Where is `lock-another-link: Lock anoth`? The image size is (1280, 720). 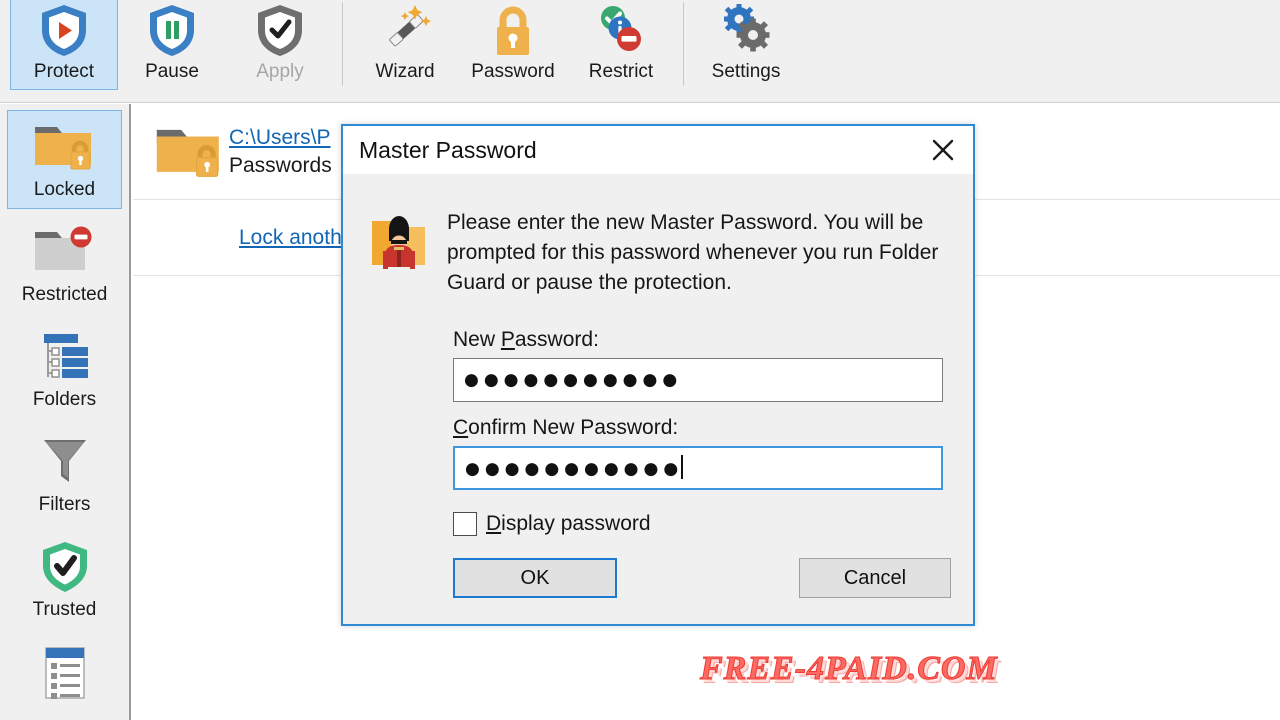 lock-another-link: Lock anoth is located at coordinates (290, 238).